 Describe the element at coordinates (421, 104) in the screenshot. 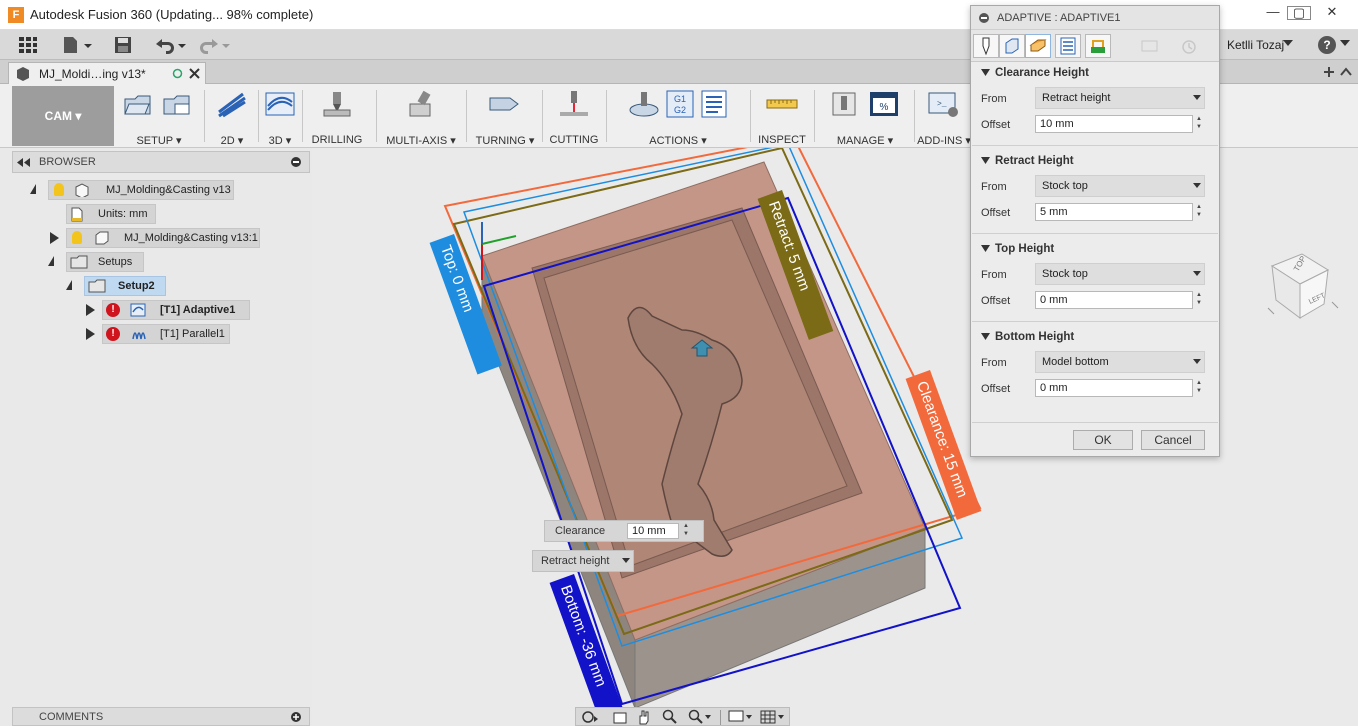

I see `multi-axis-icon` at that location.